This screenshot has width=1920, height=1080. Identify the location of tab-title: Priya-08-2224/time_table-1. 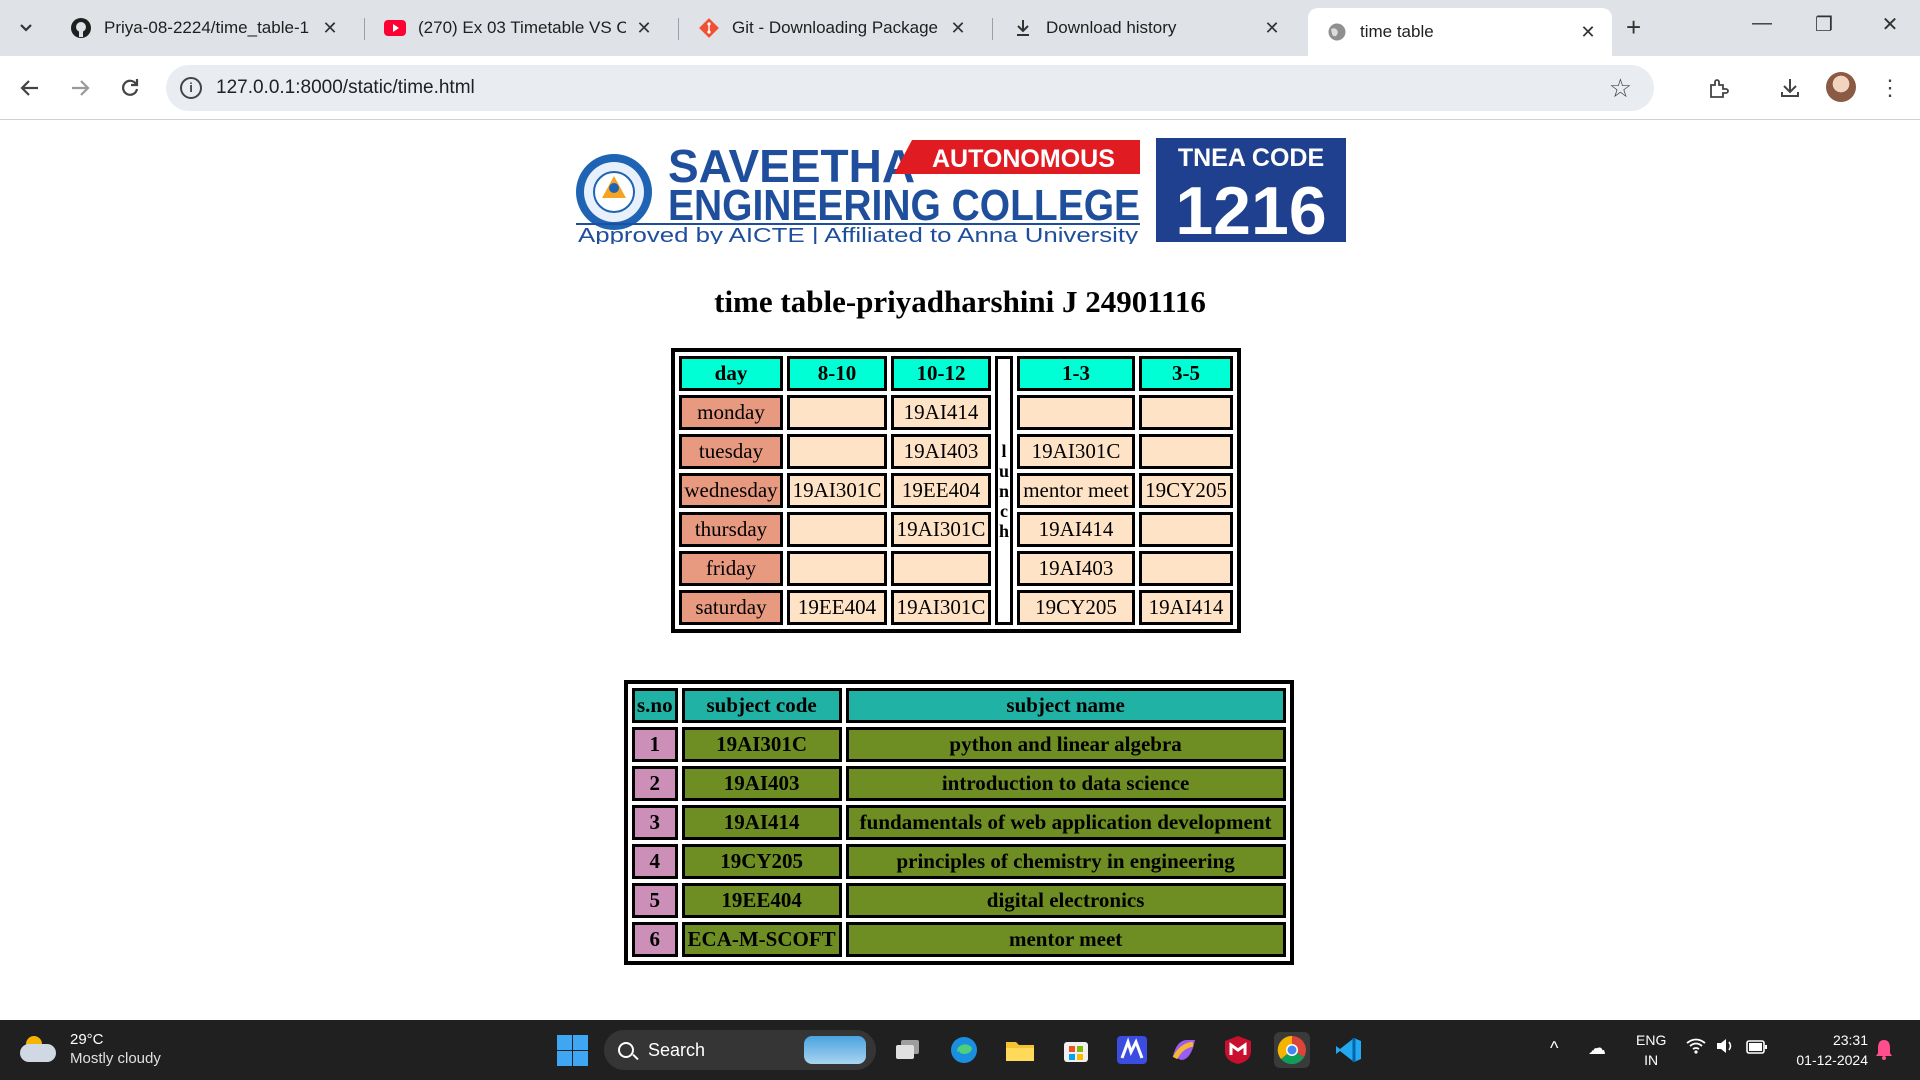
(207, 27).